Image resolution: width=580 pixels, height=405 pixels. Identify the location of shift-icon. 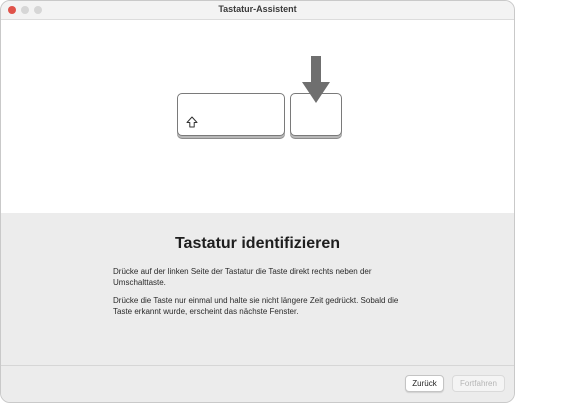
(192, 122).